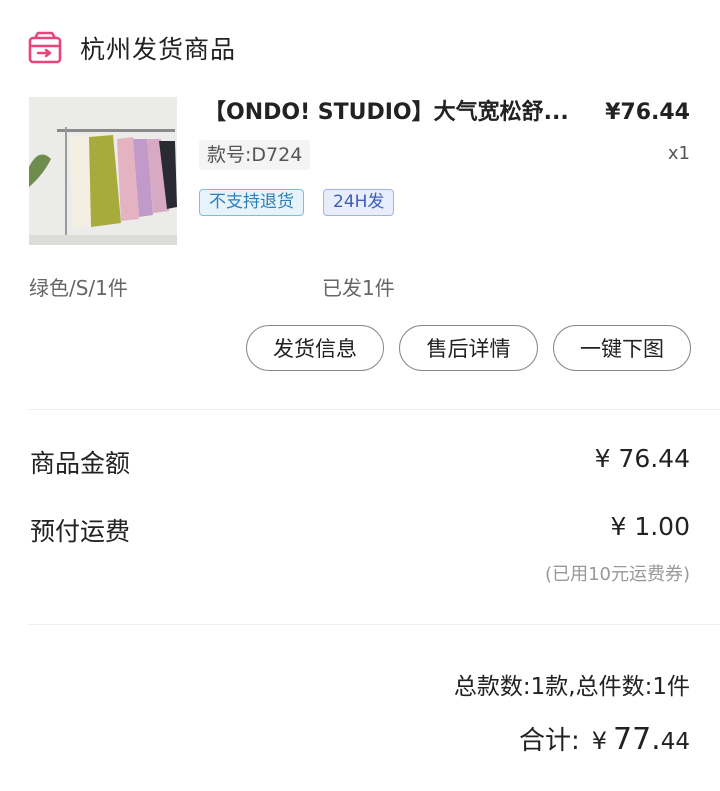  I want to click on after-sales-button: 售后详情, so click(468, 348).